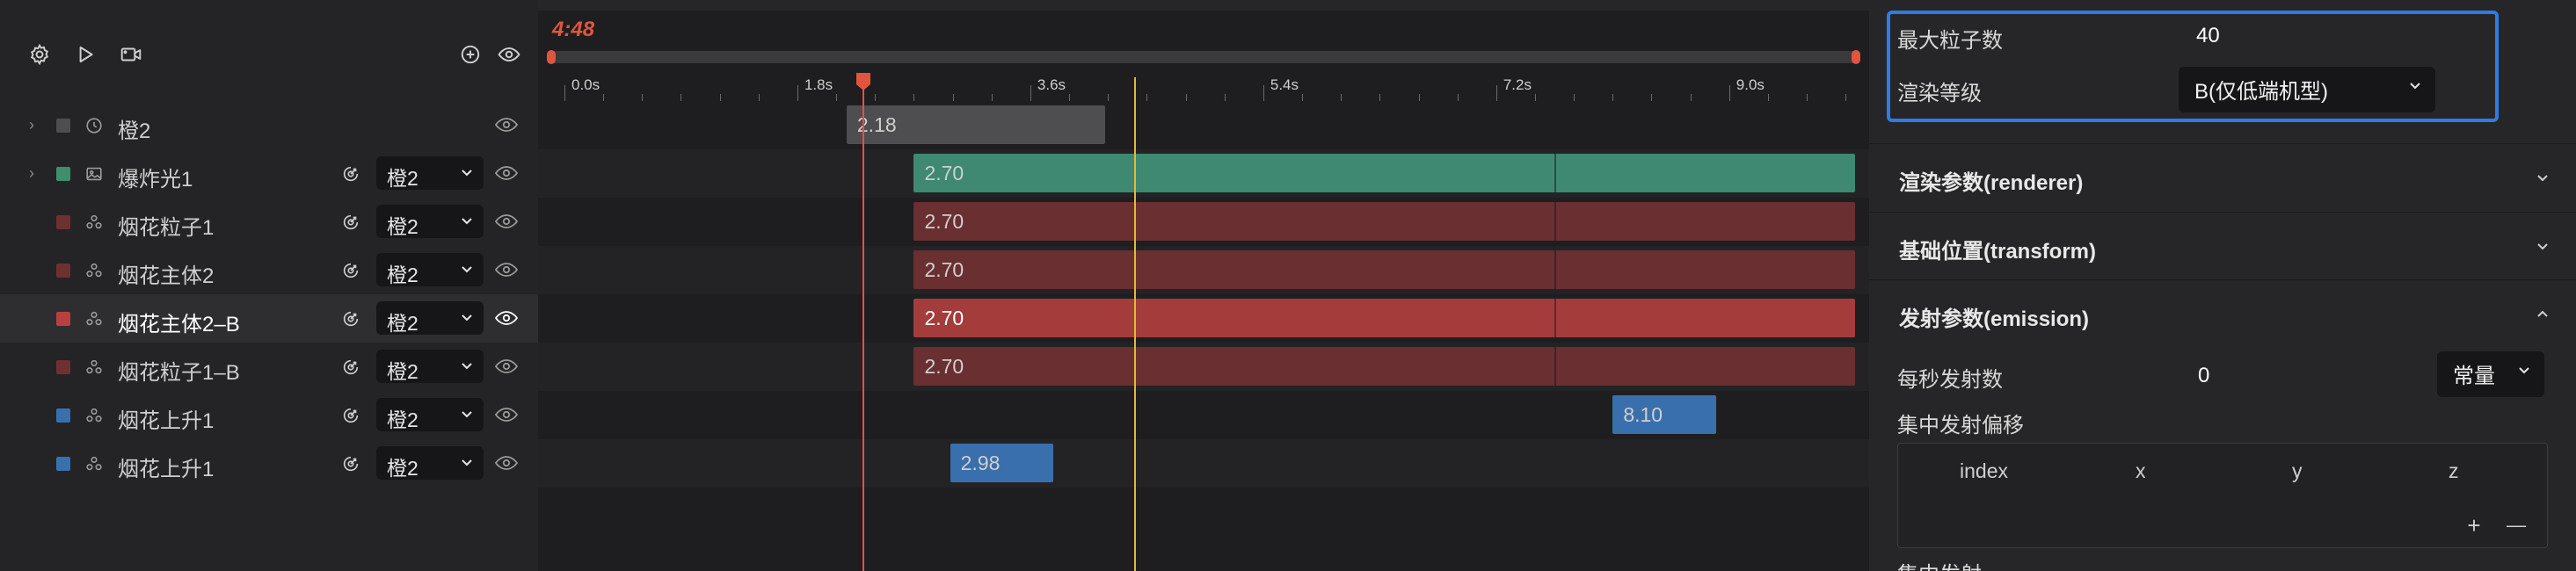 The image size is (2576, 571). I want to click on remove-row-button: —, so click(2516, 526).